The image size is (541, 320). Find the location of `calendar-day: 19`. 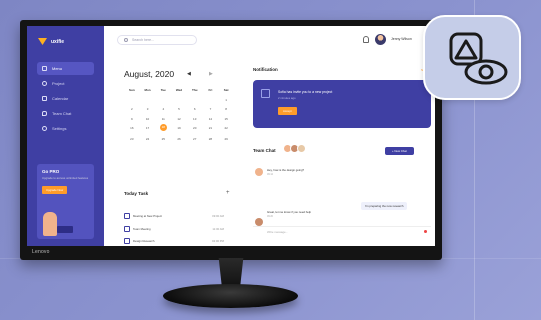

calendar-day: 19 is located at coordinates (179, 128).